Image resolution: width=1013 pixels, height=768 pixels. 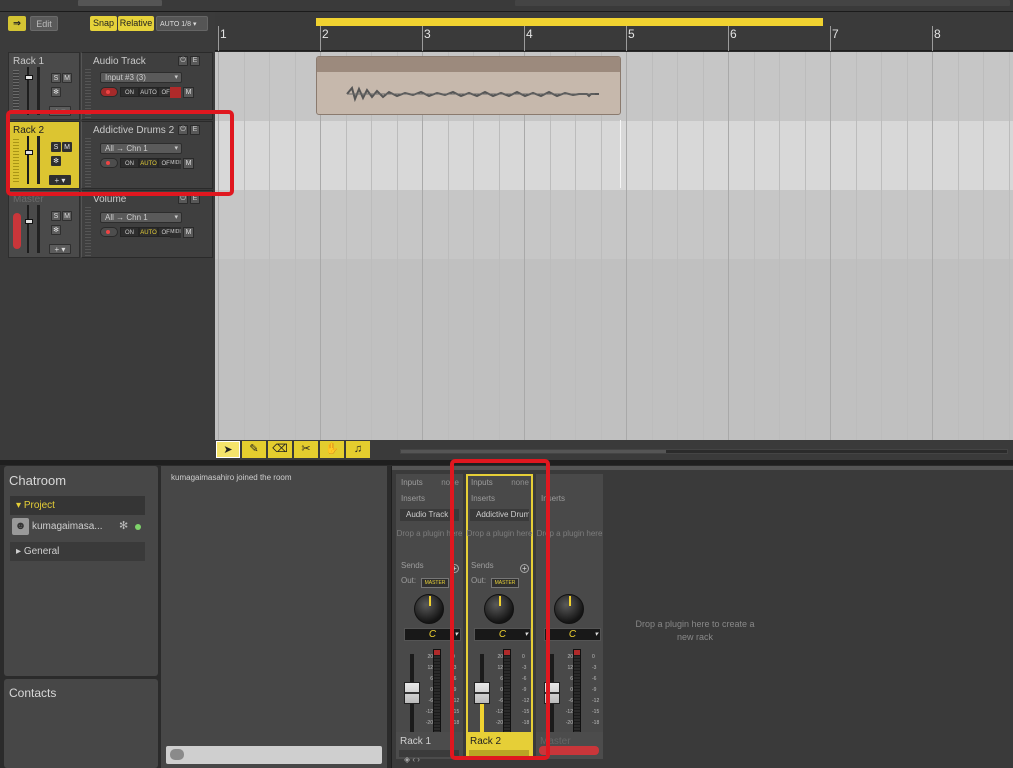 I want to click on rack-cell: Master S M ✻ + ▾, so click(x=44, y=224).